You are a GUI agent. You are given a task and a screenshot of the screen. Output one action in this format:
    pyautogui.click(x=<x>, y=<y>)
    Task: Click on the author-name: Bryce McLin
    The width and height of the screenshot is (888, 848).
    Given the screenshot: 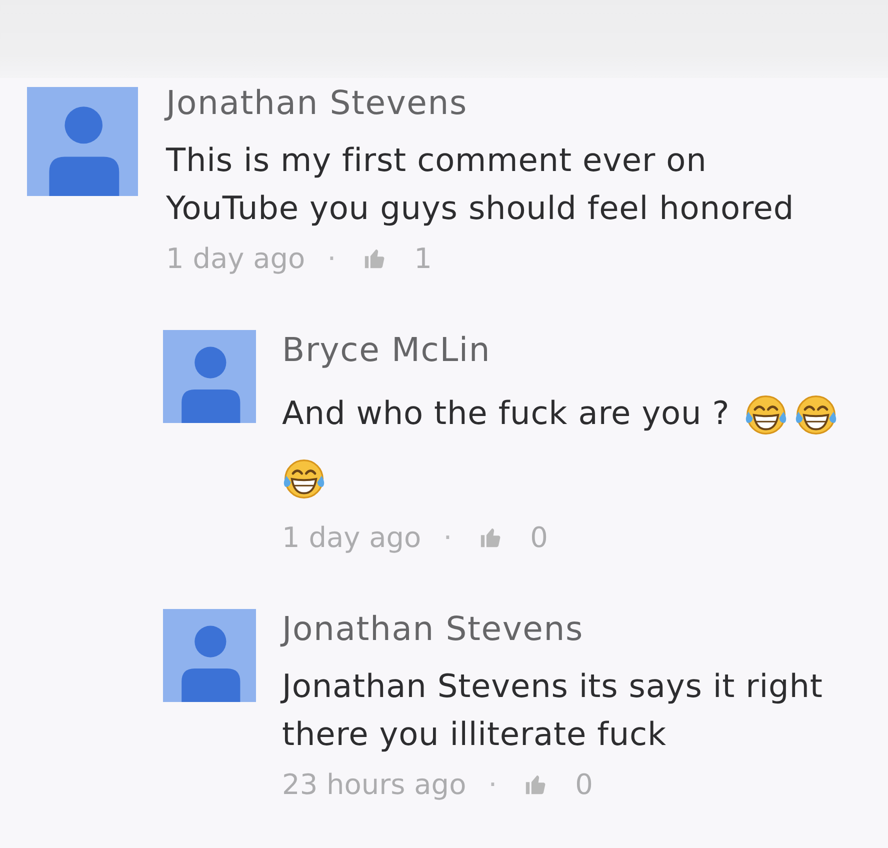 What is the action you would take?
    pyautogui.click(x=386, y=350)
    